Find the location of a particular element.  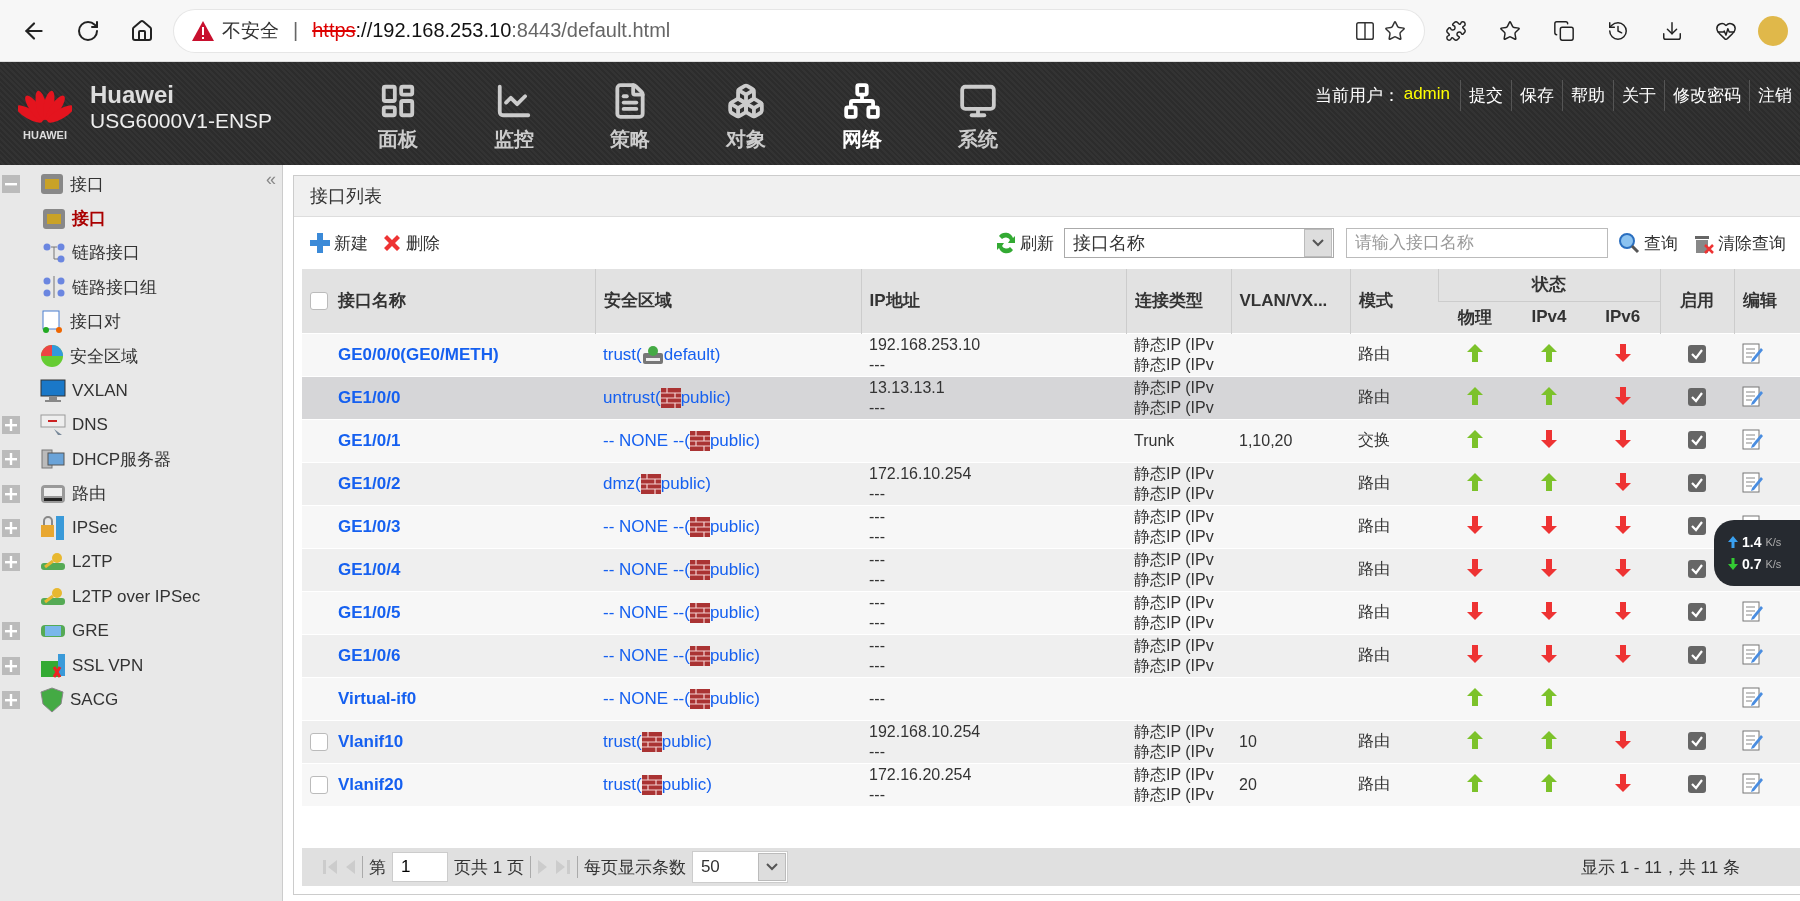

header-link: 帮助 is located at coordinates (1587, 95).